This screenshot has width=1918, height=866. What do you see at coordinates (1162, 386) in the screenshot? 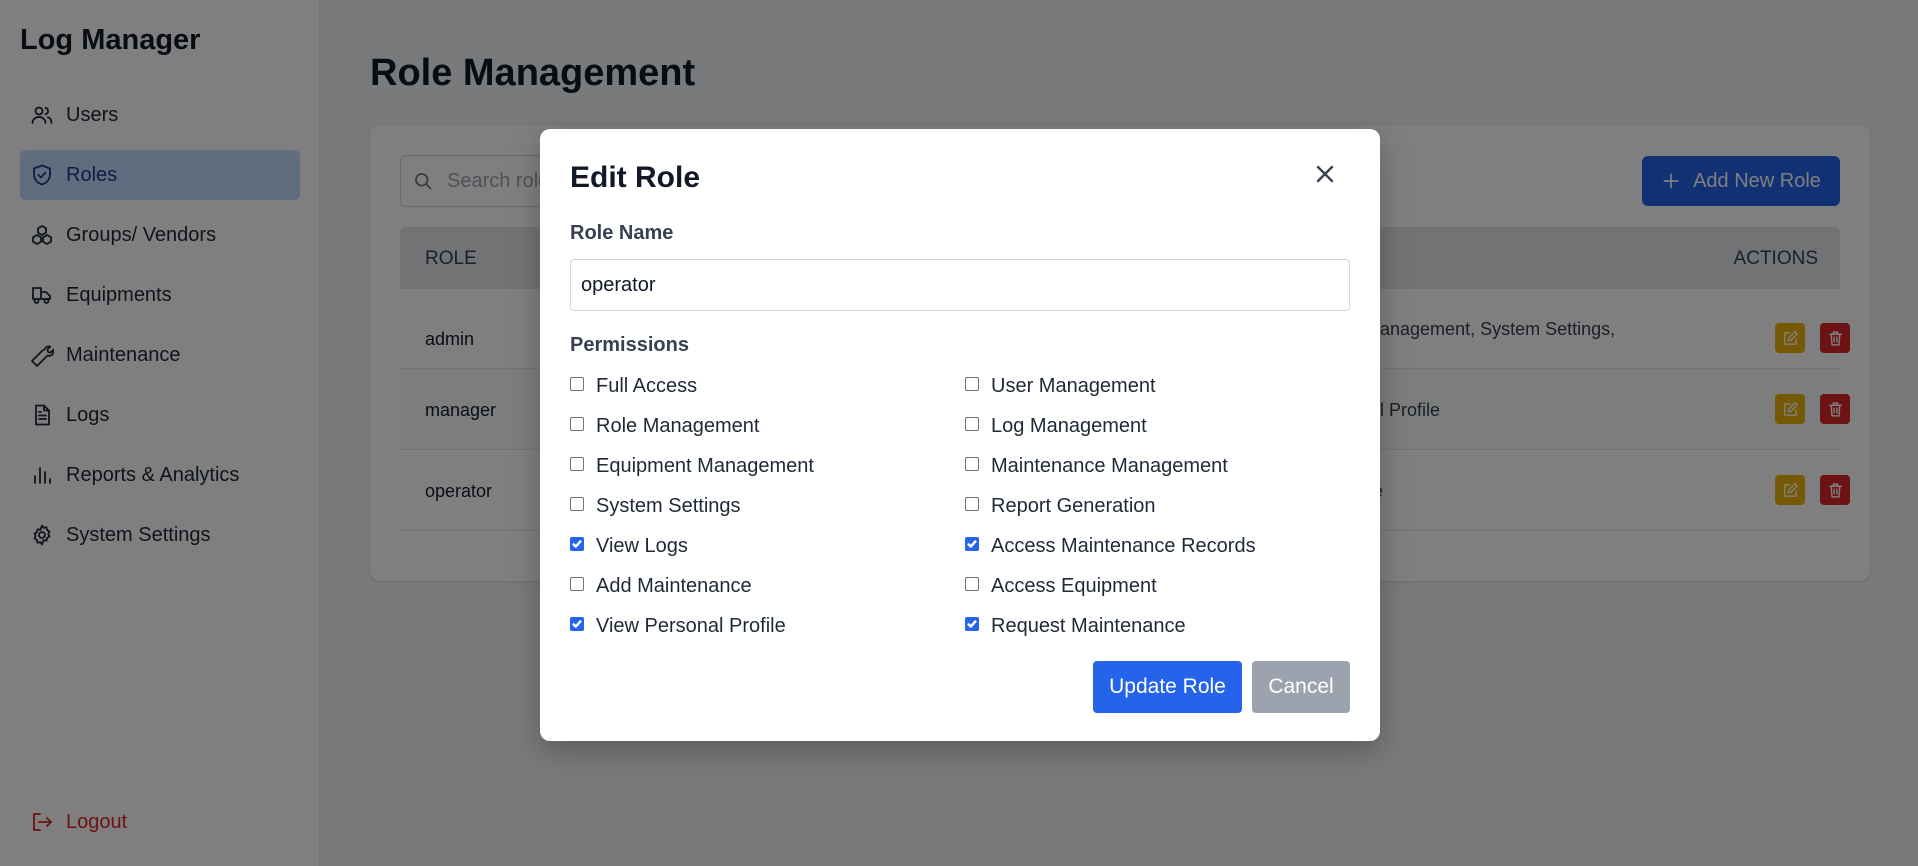
I see `permission-option: User Management` at bounding box center [1162, 386].